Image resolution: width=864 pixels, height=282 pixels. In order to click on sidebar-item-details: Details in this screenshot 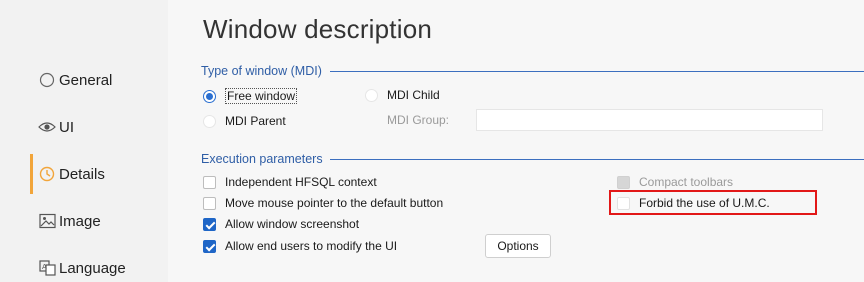, I will do `click(67, 174)`.